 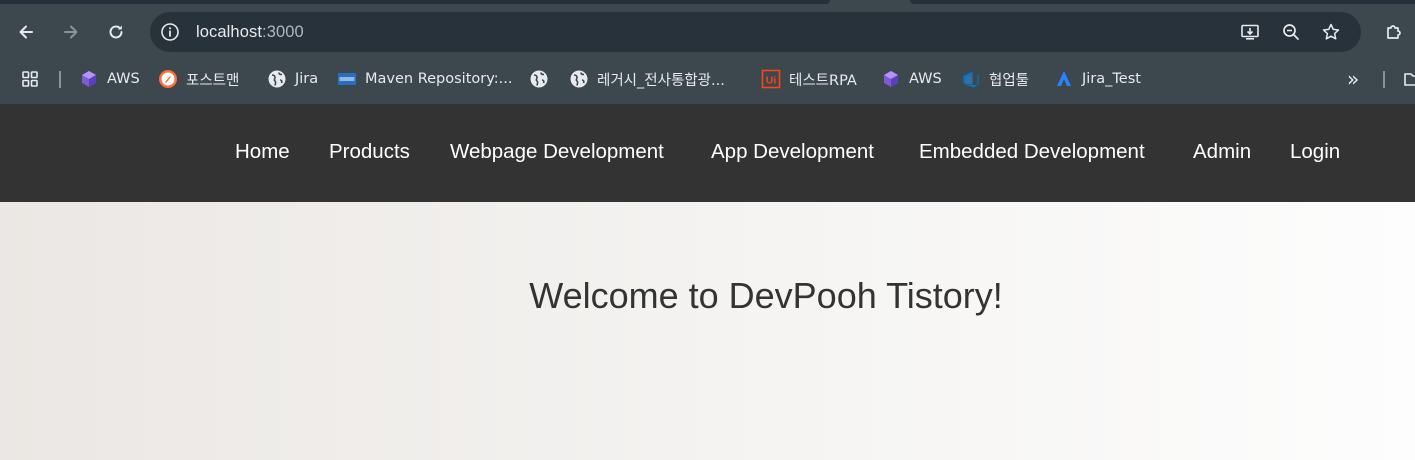 What do you see at coordinates (766, 295) in the screenshot?
I see `hero-title: Welcome to DevPooh Tistory!` at bounding box center [766, 295].